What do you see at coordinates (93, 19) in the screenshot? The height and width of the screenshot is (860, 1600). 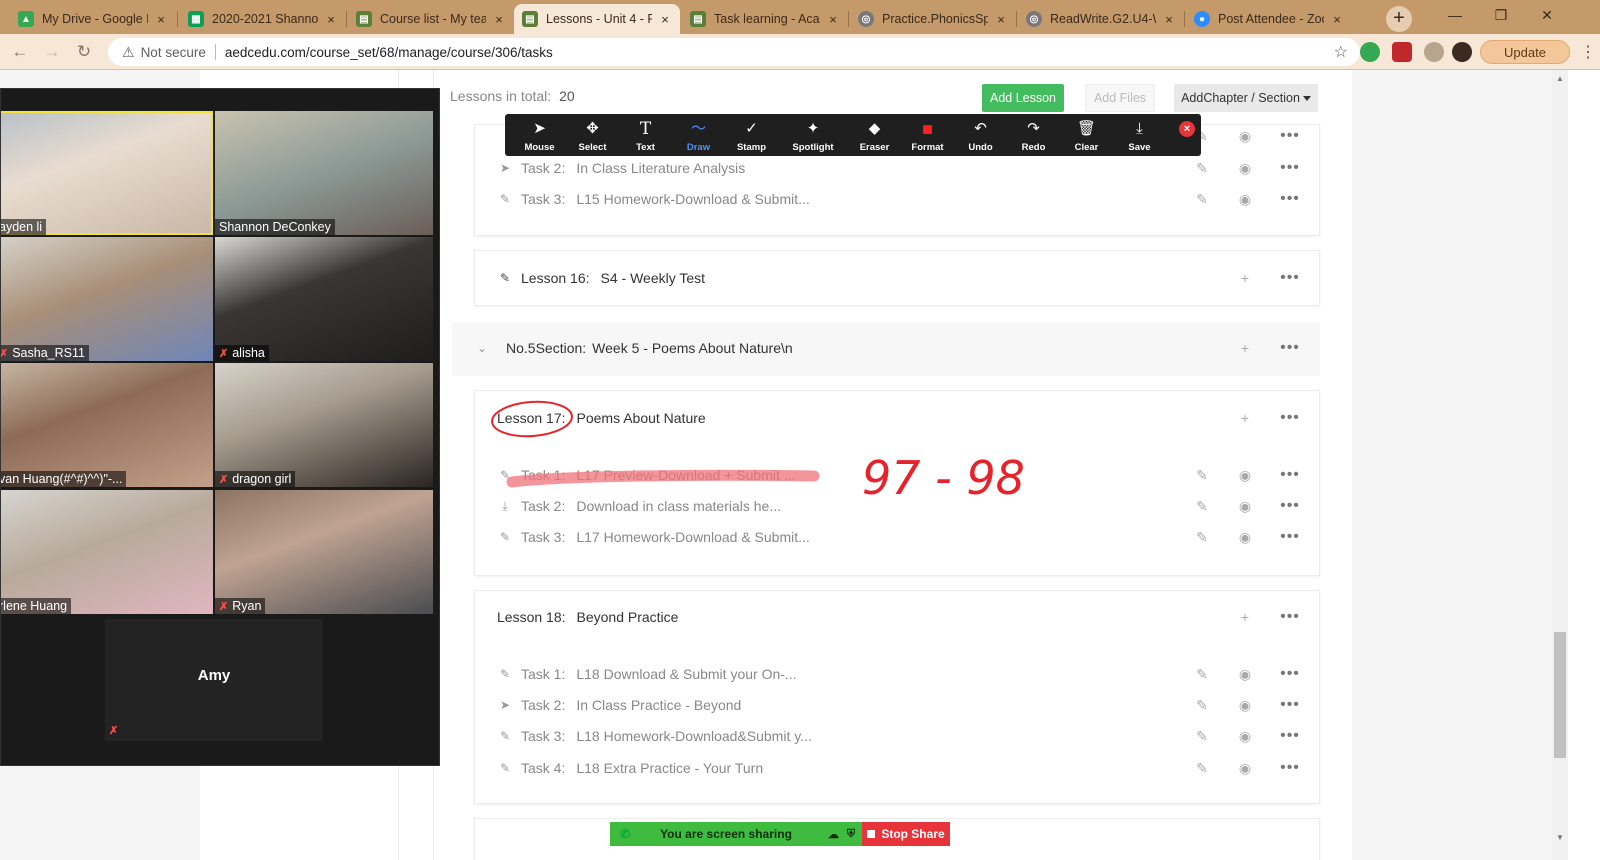 I see `tab-my-drive: ▲ My Drive - Google D ×` at bounding box center [93, 19].